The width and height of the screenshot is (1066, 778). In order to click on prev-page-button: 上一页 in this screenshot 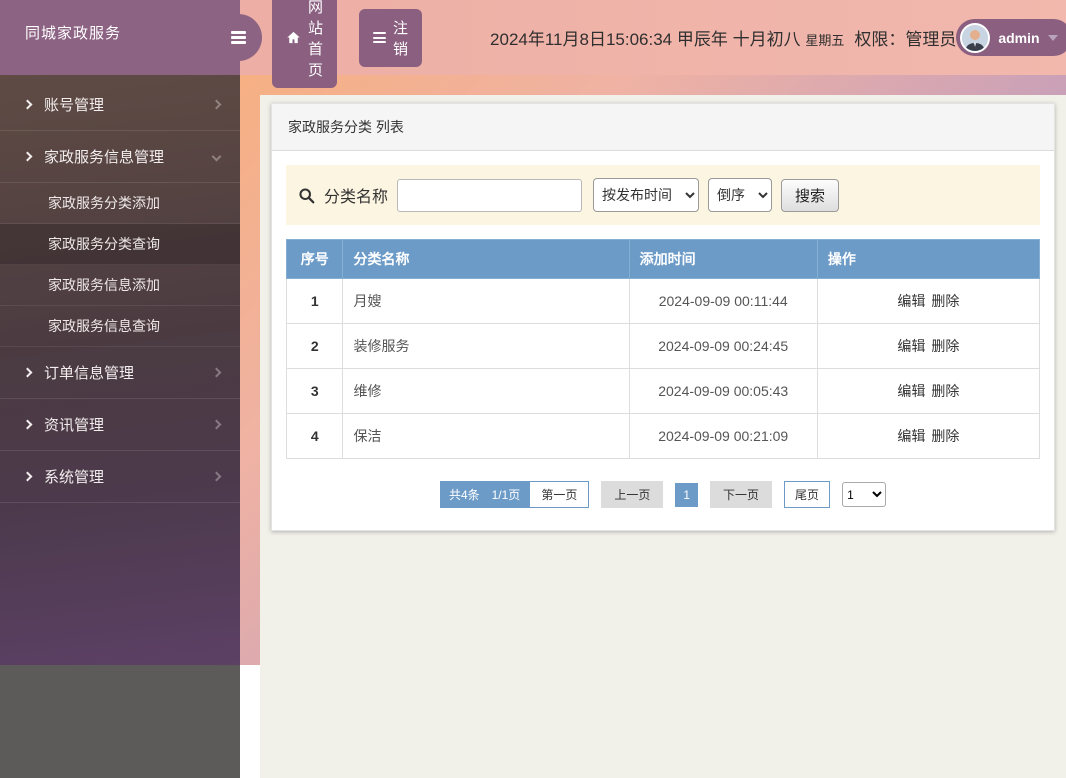, I will do `click(632, 494)`.